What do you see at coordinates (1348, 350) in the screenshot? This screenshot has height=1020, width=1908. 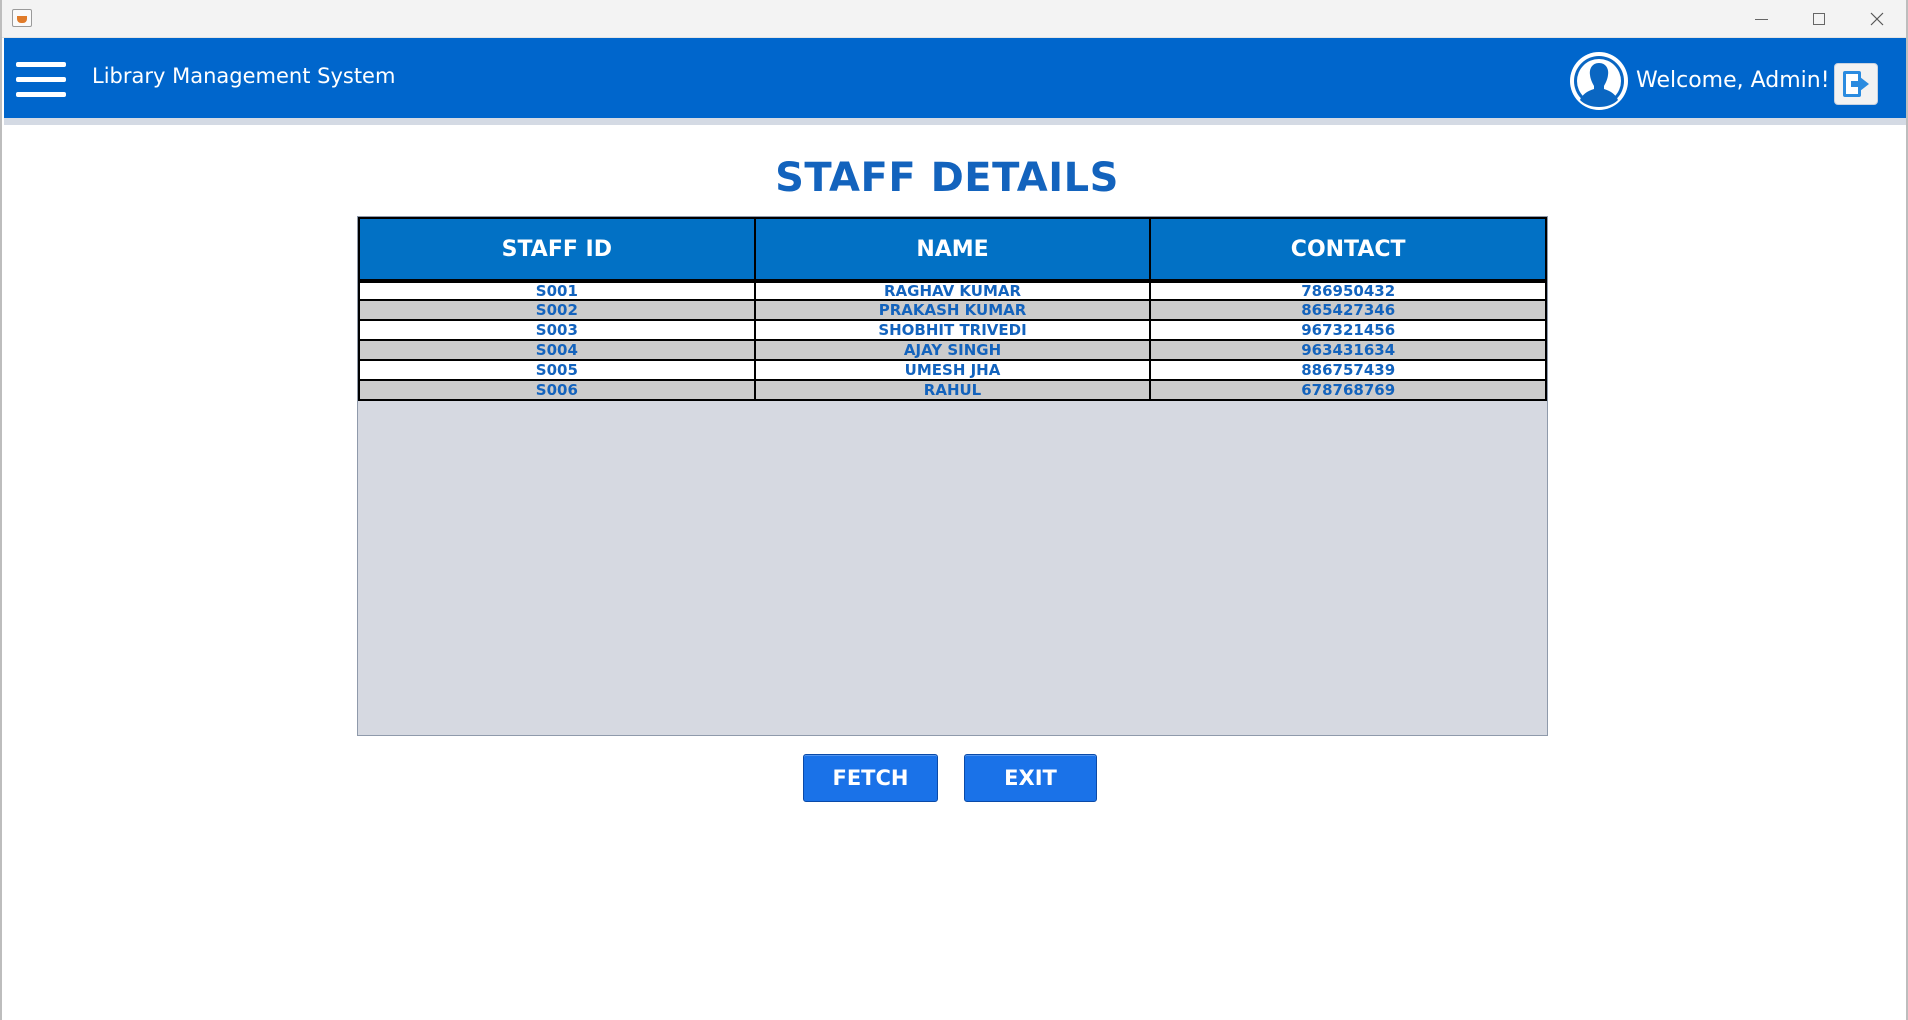 I see `cell-contact: 963431634` at bounding box center [1348, 350].